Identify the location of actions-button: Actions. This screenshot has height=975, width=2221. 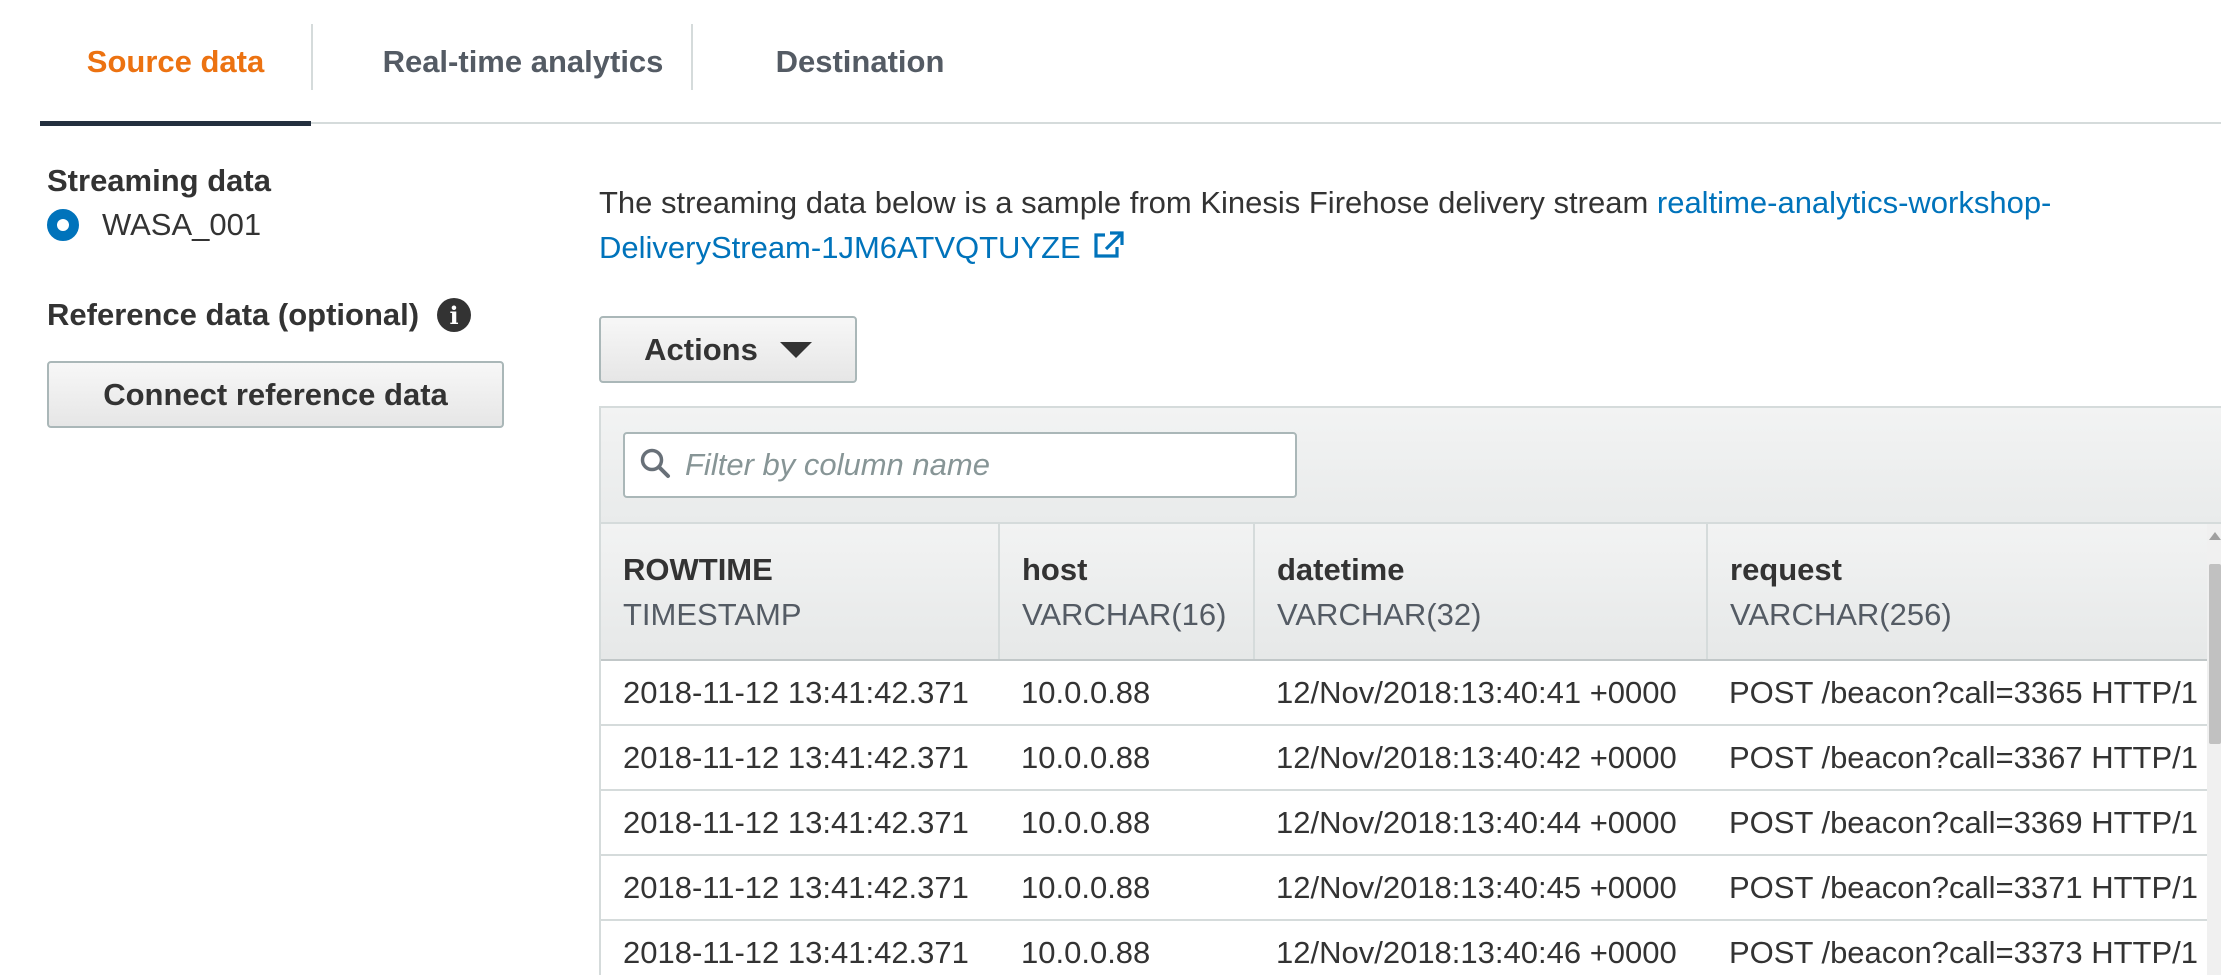
(728, 349).